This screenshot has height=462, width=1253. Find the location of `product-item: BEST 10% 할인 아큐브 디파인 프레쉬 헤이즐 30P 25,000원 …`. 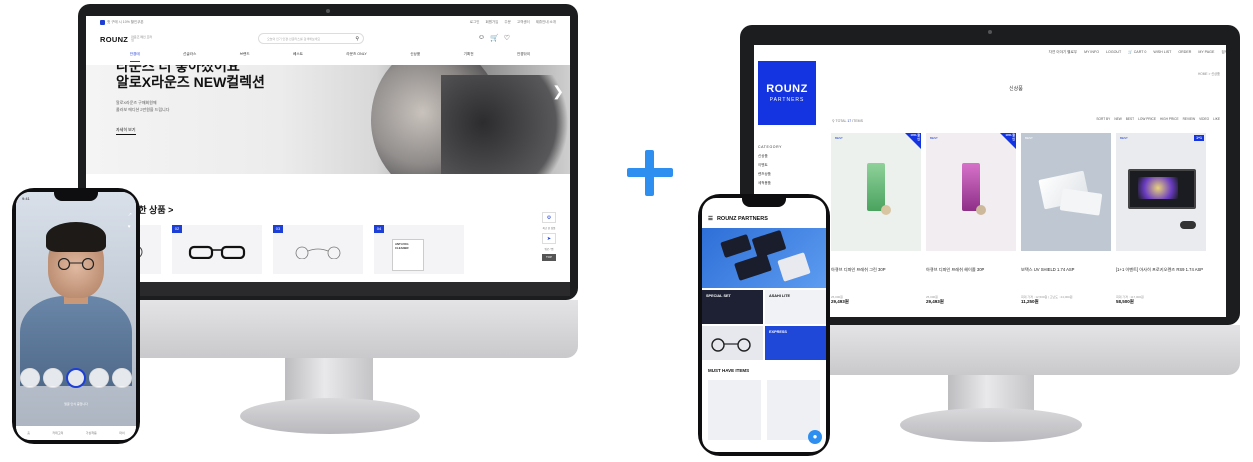

product-item: BEST 10% 할인 아큐브 디파인 프레쉬 헤이즐 30P 25,000원 … is located at coordinates (971, 219).